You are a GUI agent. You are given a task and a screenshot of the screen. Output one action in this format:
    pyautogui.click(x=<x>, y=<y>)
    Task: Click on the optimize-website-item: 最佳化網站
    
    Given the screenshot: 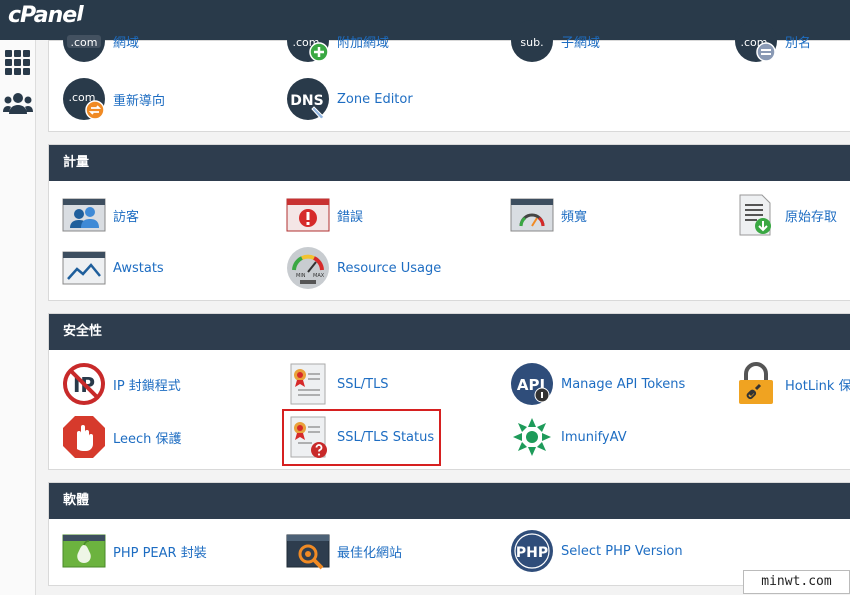 What is the action you would take?
    pyautogui.click(x=344, y=551)
    